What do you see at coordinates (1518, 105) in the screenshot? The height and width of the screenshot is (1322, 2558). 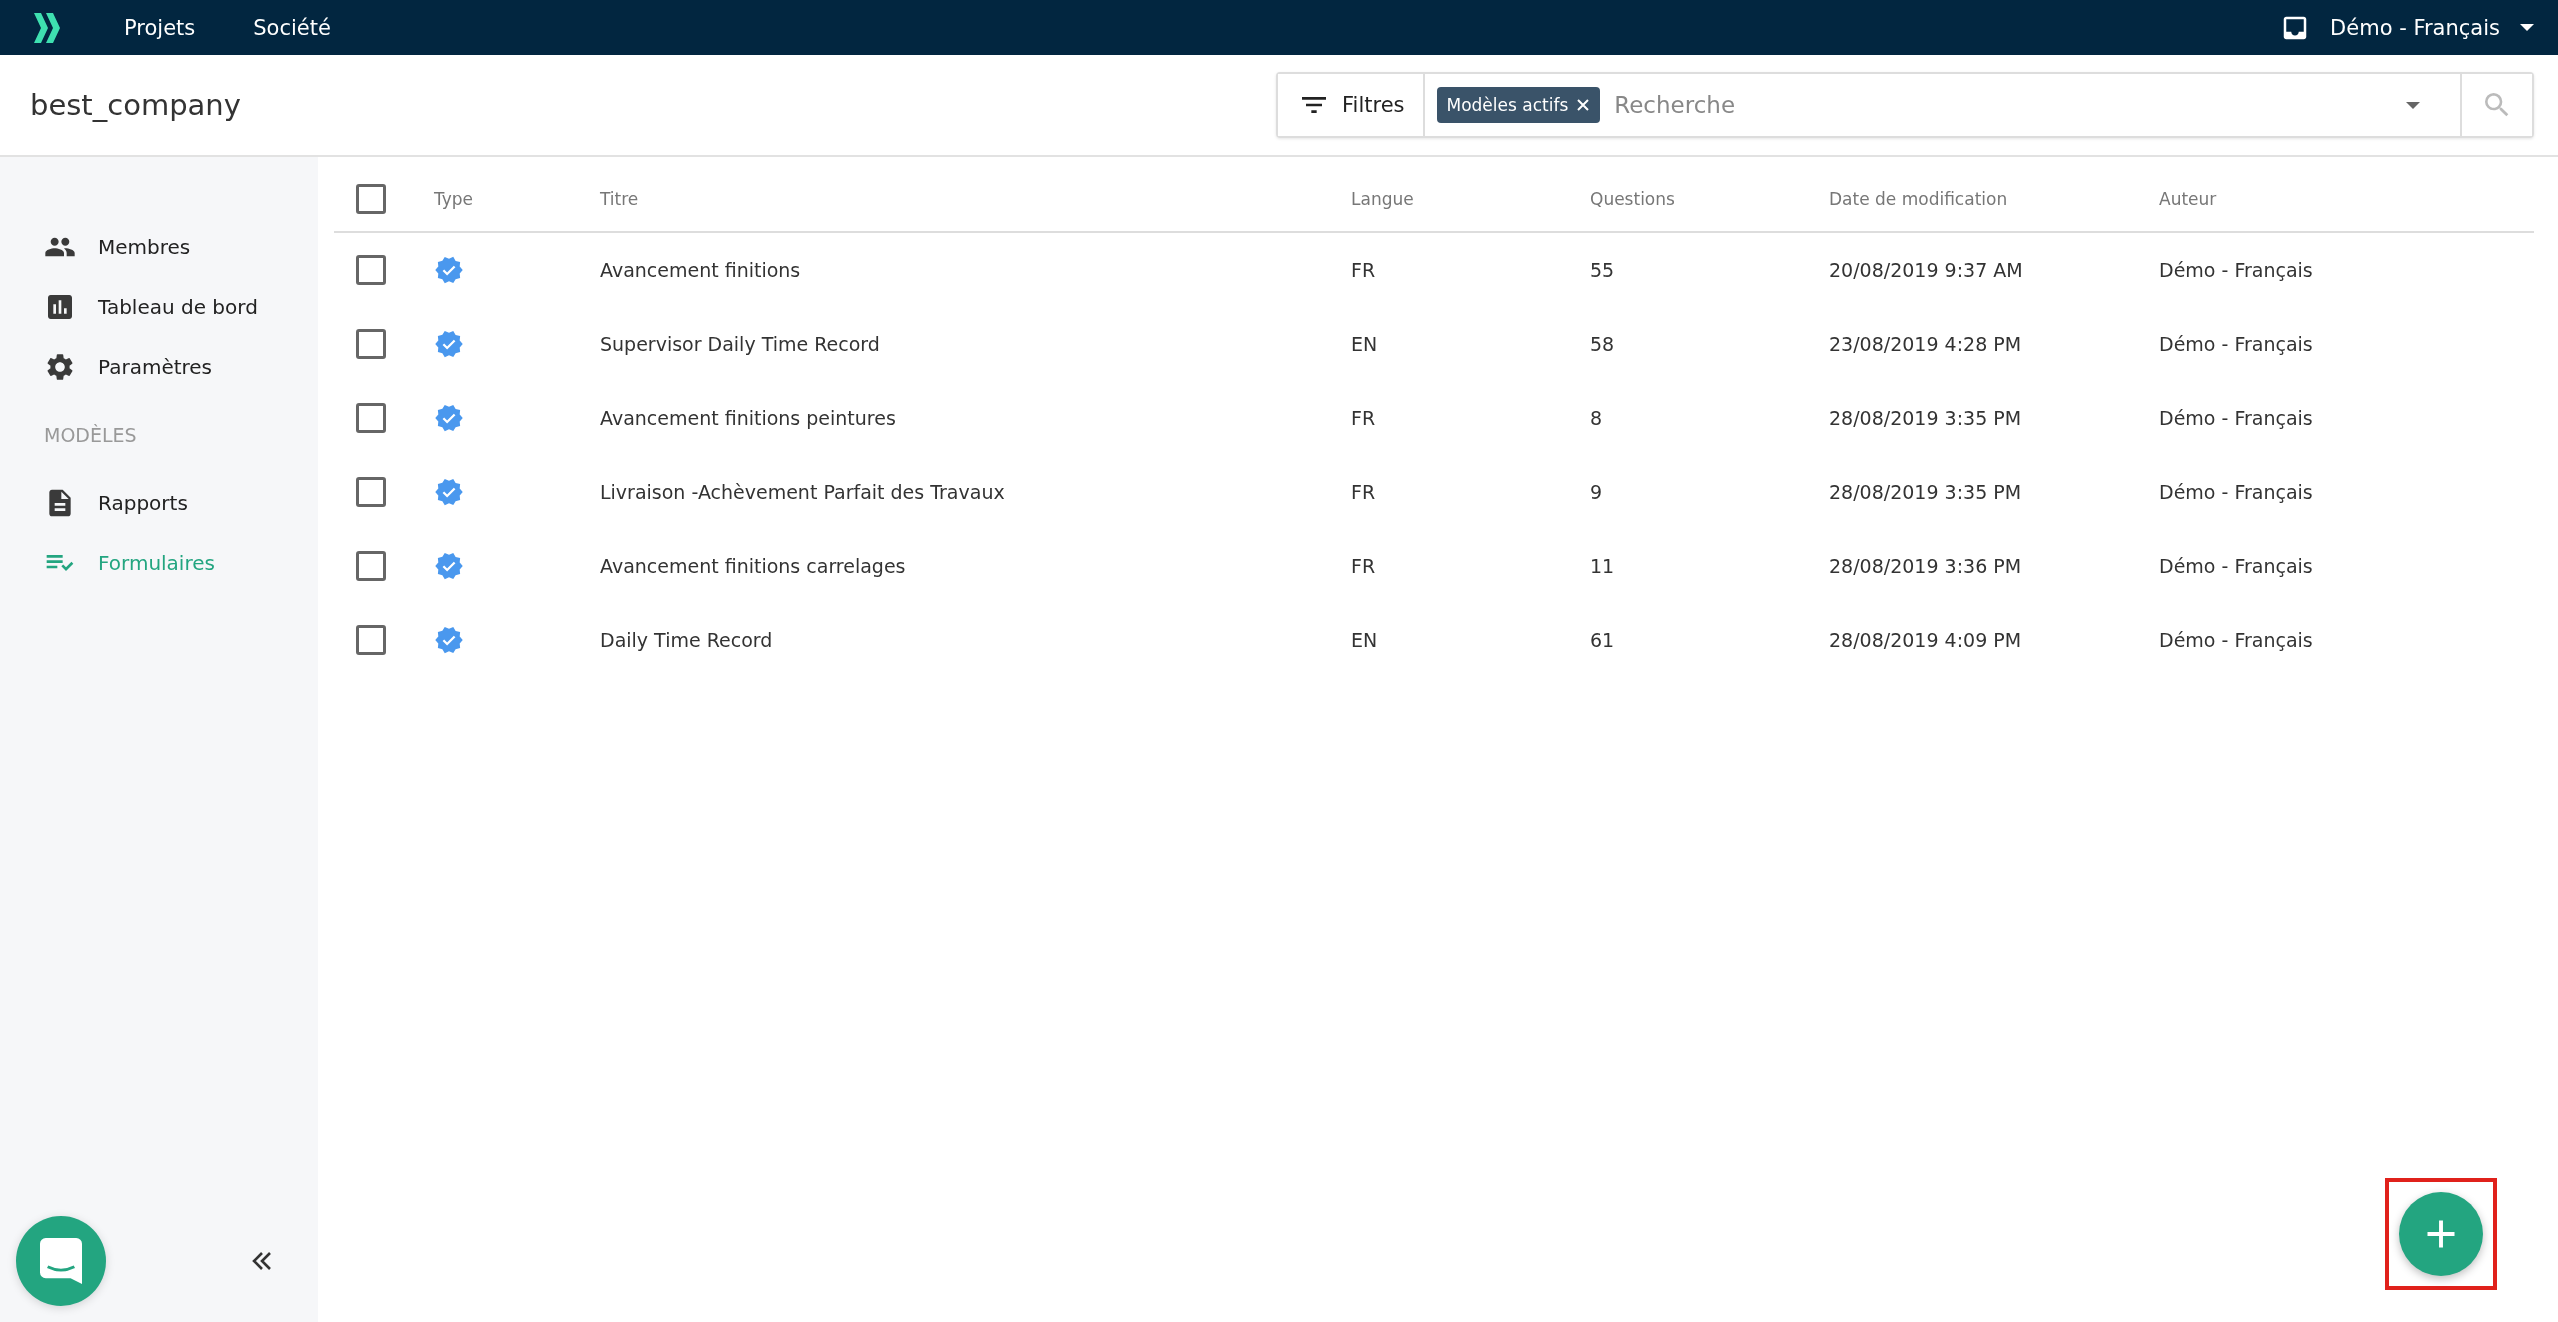 I see `filter-chip: Modèles actifs` at bounding box center [1518, 105].